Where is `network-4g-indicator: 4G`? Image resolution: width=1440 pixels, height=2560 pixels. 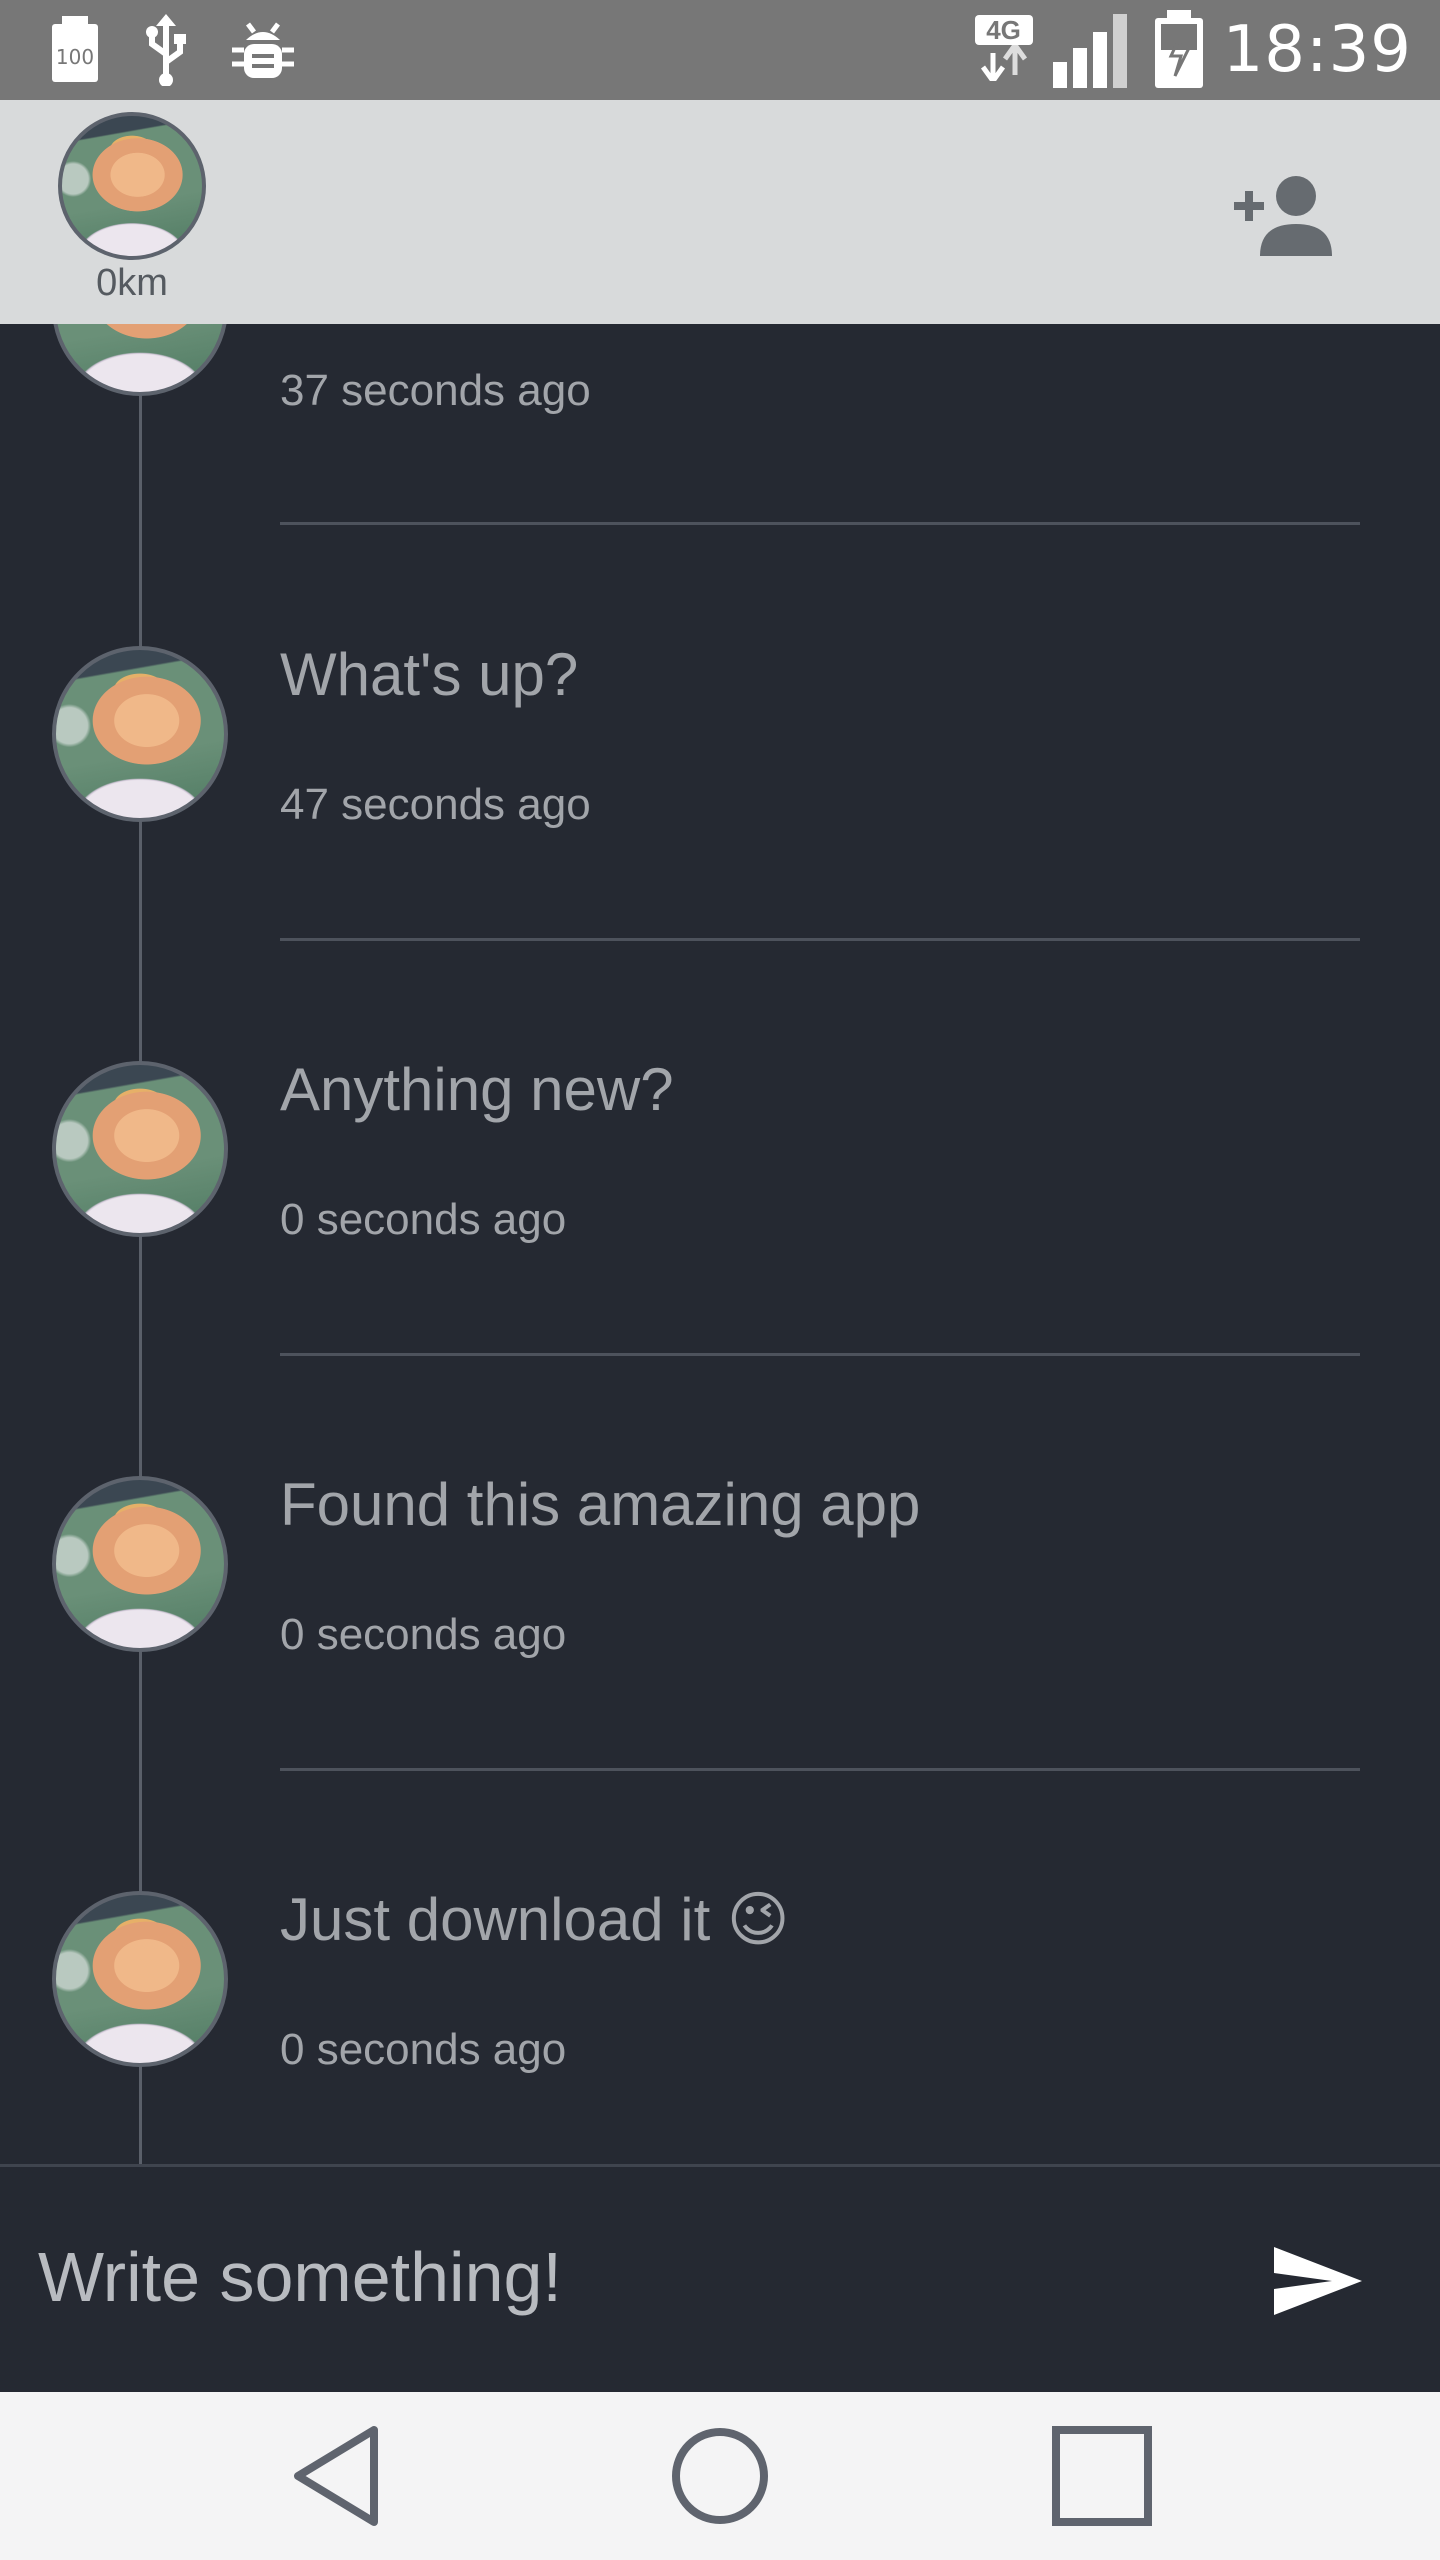 network-4g-indicator: 4G is located at coordinates (1003, 50).